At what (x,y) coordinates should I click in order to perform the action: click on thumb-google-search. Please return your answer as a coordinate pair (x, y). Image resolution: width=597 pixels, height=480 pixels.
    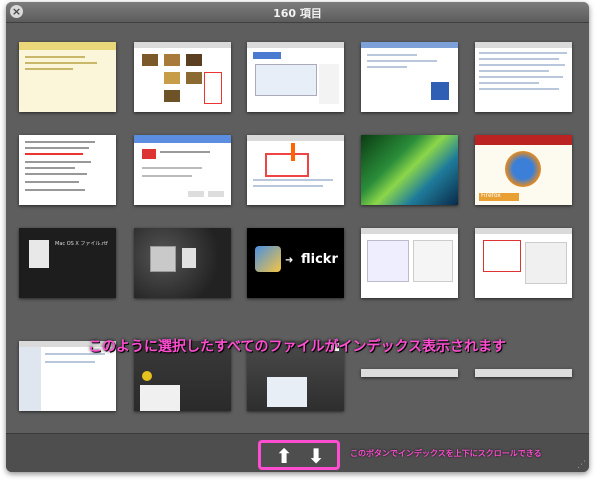
    Looking at the image, I should click on (295, 77).